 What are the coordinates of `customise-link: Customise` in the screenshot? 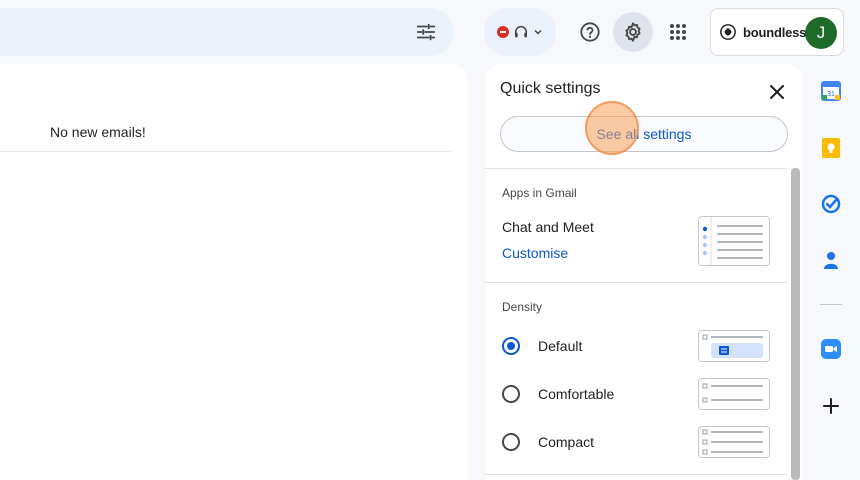 It's located at (535, 253).